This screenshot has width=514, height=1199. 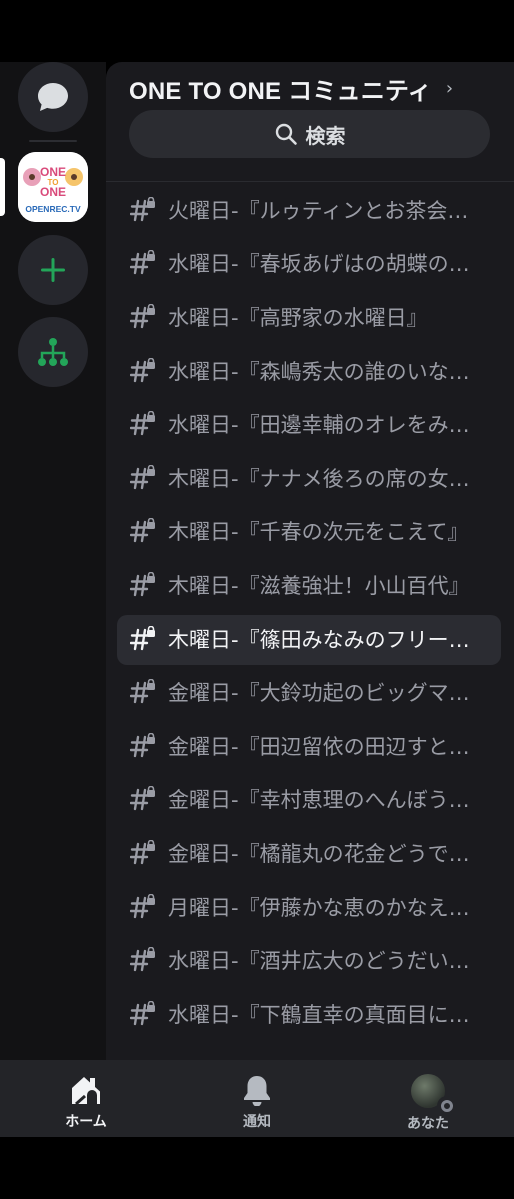 I want to click on channel-item: 金曜日-『幸村恵理のへんぼうず』, so click(x=310, y=800).